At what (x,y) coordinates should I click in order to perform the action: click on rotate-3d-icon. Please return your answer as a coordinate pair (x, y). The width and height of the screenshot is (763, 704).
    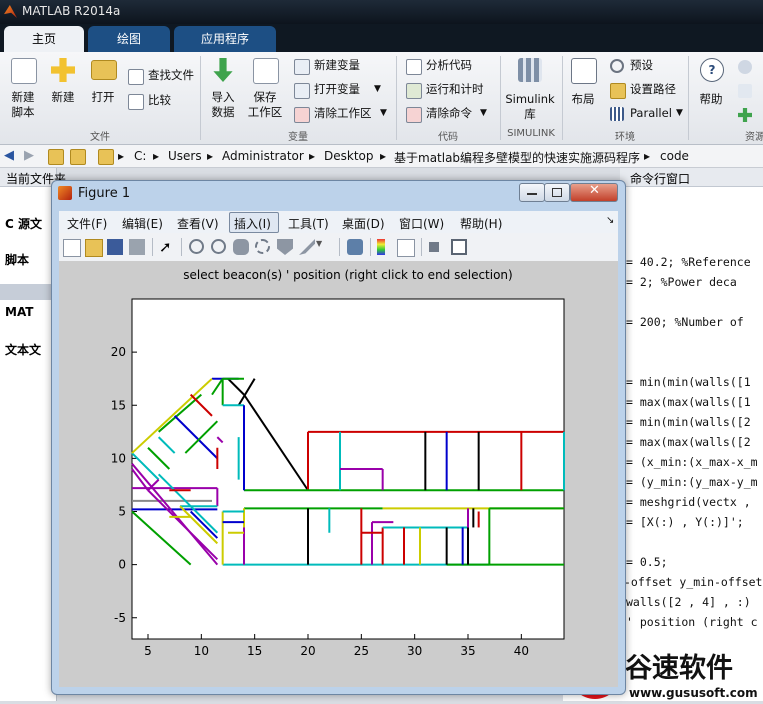
    Looking at the image, I should click on (262, 246).